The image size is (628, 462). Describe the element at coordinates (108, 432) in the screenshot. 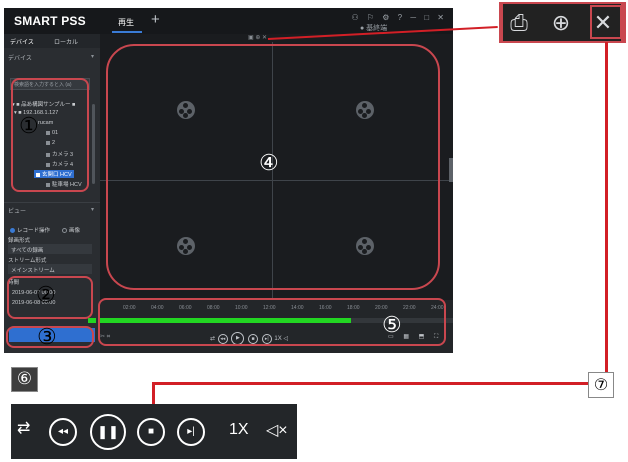

I see `pause-button: ❚❚` at that location.